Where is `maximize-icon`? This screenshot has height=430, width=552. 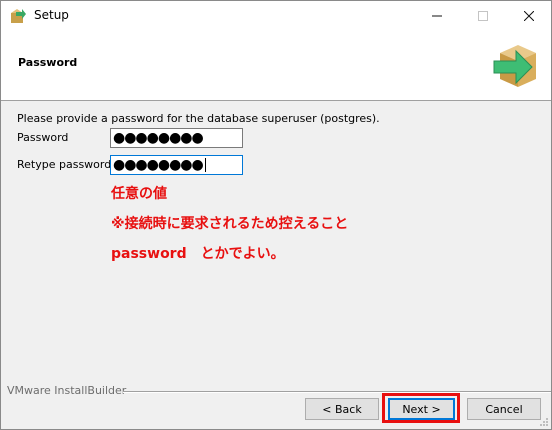
maximize-icon is located at coordinates (483, 16).